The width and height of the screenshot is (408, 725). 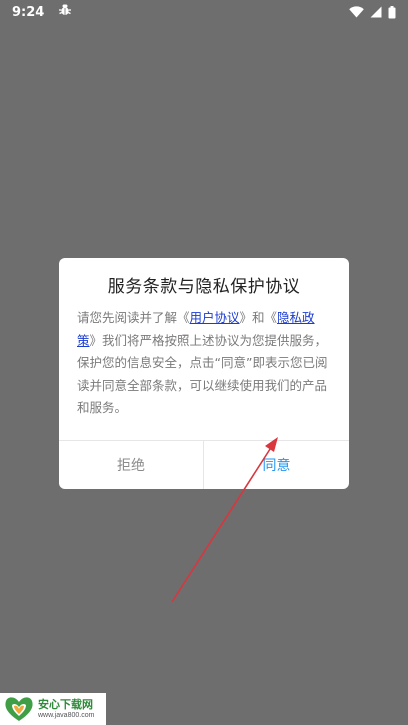 I want to click on bug-icon, so click(x=65, y=12).